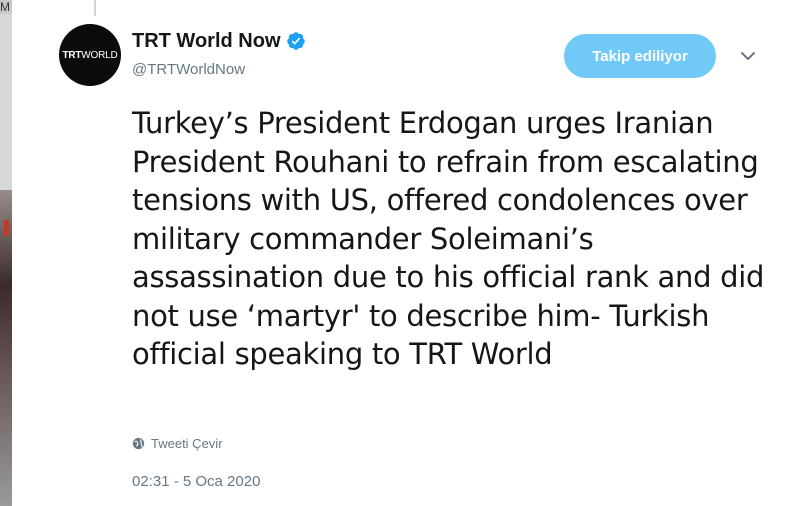 The height and width of the screenshot is (506, 811). What do you see at coordinates (6, 348) in the screenshot?
I see `background-window-image` at bounding box center [6, 348].